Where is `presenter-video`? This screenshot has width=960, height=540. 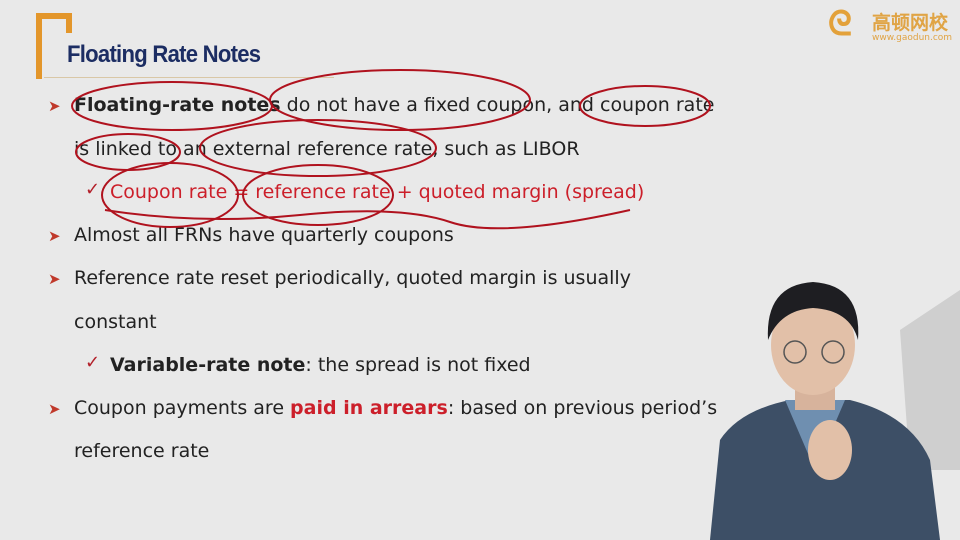
presenter-video is located at coordinates (835, 411).